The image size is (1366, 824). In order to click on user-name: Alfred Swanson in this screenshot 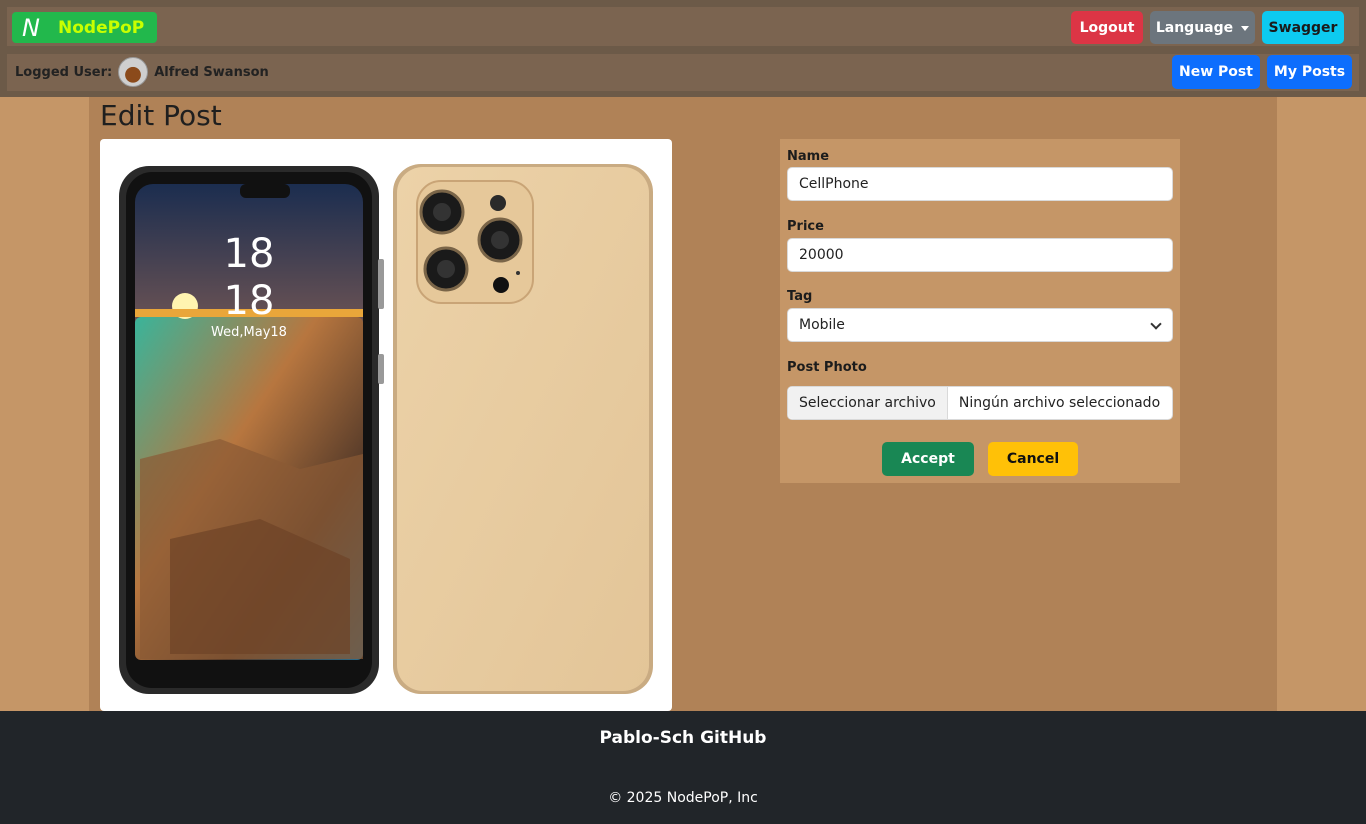, I will do `click(211, 72)`.